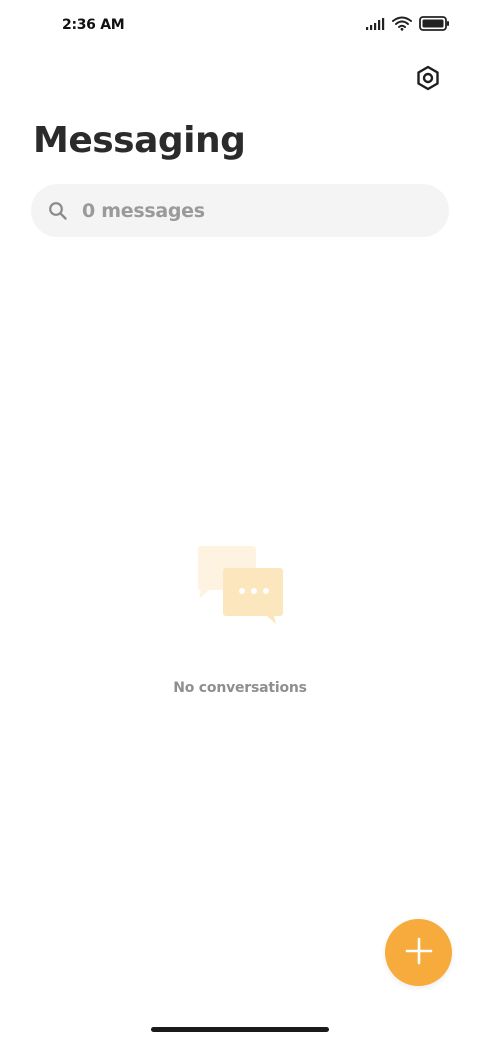 The image size is (480, 1040). I want to click on settings-icon, so click(428, 80).